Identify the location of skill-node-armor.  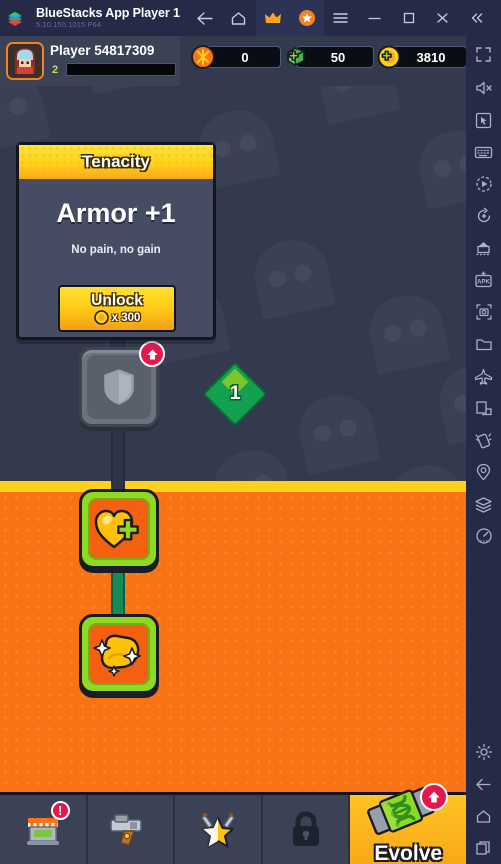
(122, 384).